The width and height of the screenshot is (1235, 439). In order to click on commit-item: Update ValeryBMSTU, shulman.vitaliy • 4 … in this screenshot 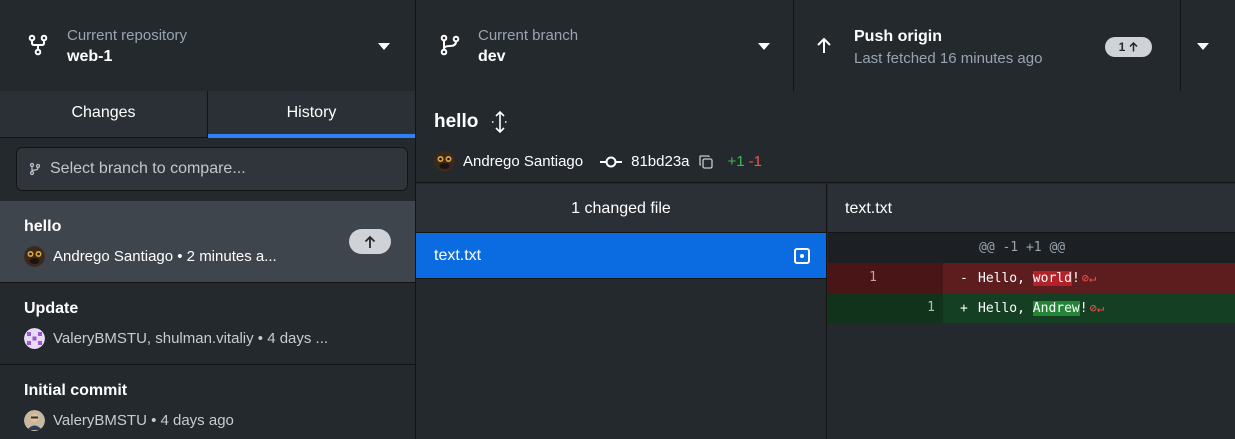, I will do `click(207, 324)`.